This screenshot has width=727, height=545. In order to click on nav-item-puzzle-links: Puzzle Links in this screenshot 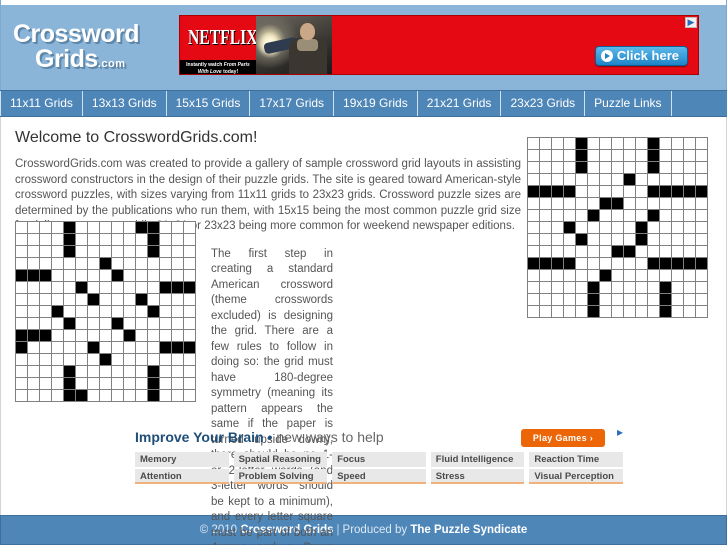, I will do `click(628, 103)`.